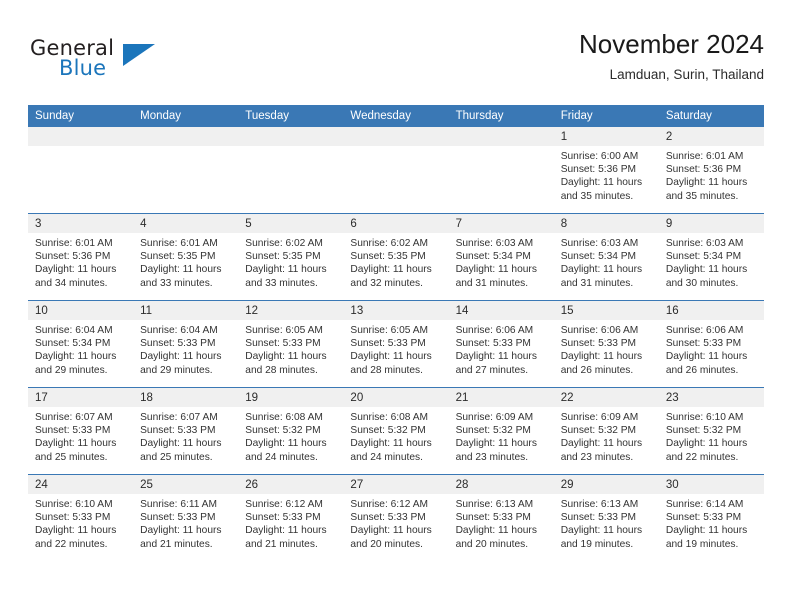 The image size is (792, 612). Describe the element at coordinates (704, 417) in the screenshot. I see `sunrise-text: Sunrise: 6:10 AM` at that location.